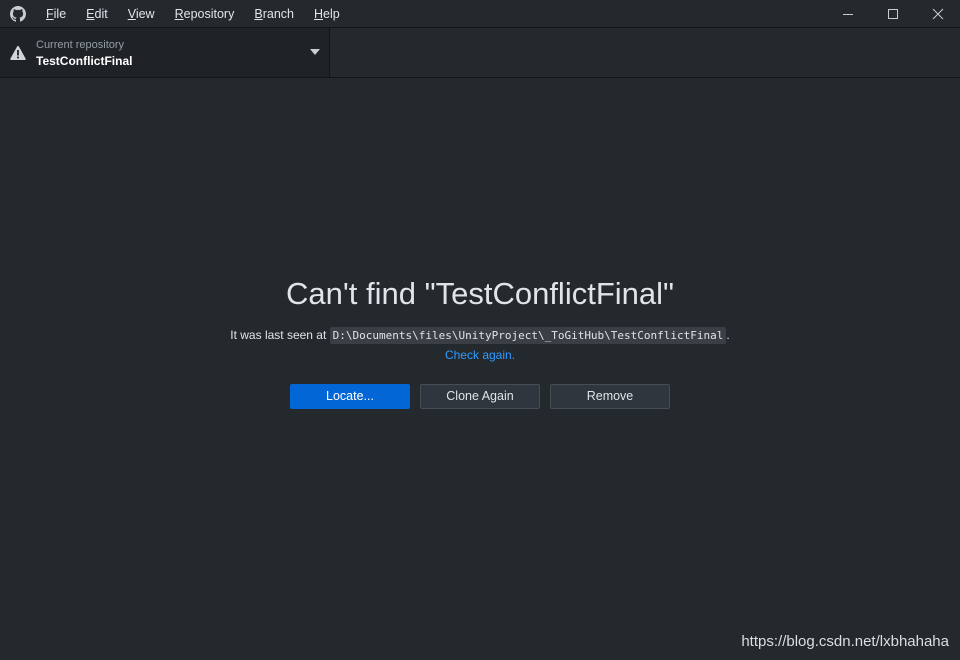 The height and width of the screenshot is (660, 960). I want to click on maximize-icon, so click(892, 14).